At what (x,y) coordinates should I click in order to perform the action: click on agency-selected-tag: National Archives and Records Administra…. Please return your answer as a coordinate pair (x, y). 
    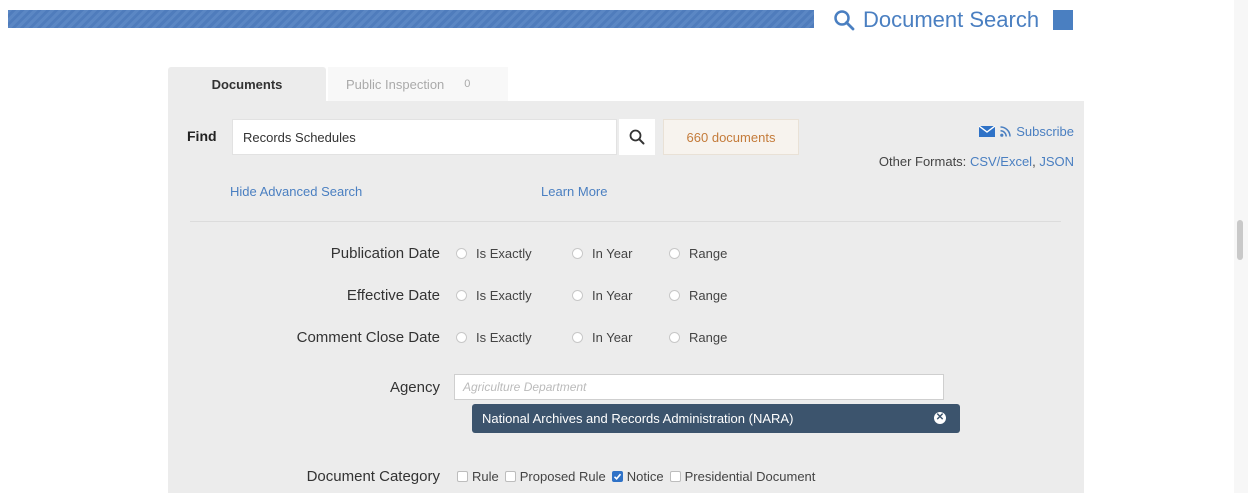
    Looking at the image, I should click on (716, 418).